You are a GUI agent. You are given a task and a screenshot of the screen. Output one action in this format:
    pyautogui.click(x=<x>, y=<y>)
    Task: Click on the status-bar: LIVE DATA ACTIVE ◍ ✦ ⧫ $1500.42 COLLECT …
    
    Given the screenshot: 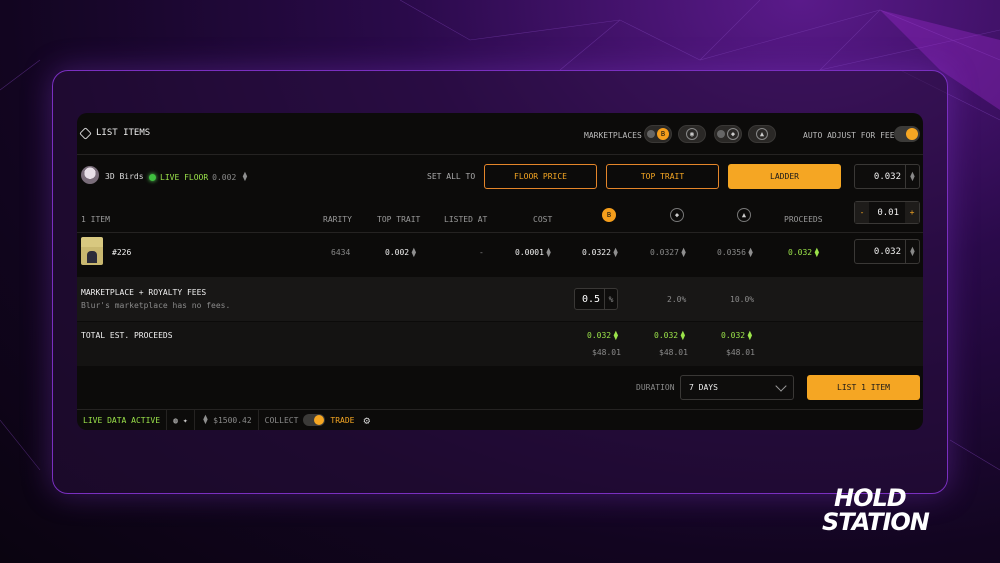 What is the action you would take?
    pyautogui.click(x=500, y=419)
    